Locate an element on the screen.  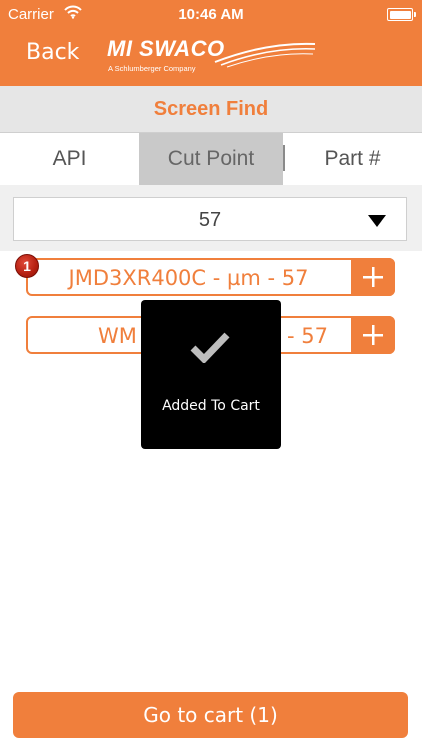
checkmark-icon is located at coordinates (210, 347).